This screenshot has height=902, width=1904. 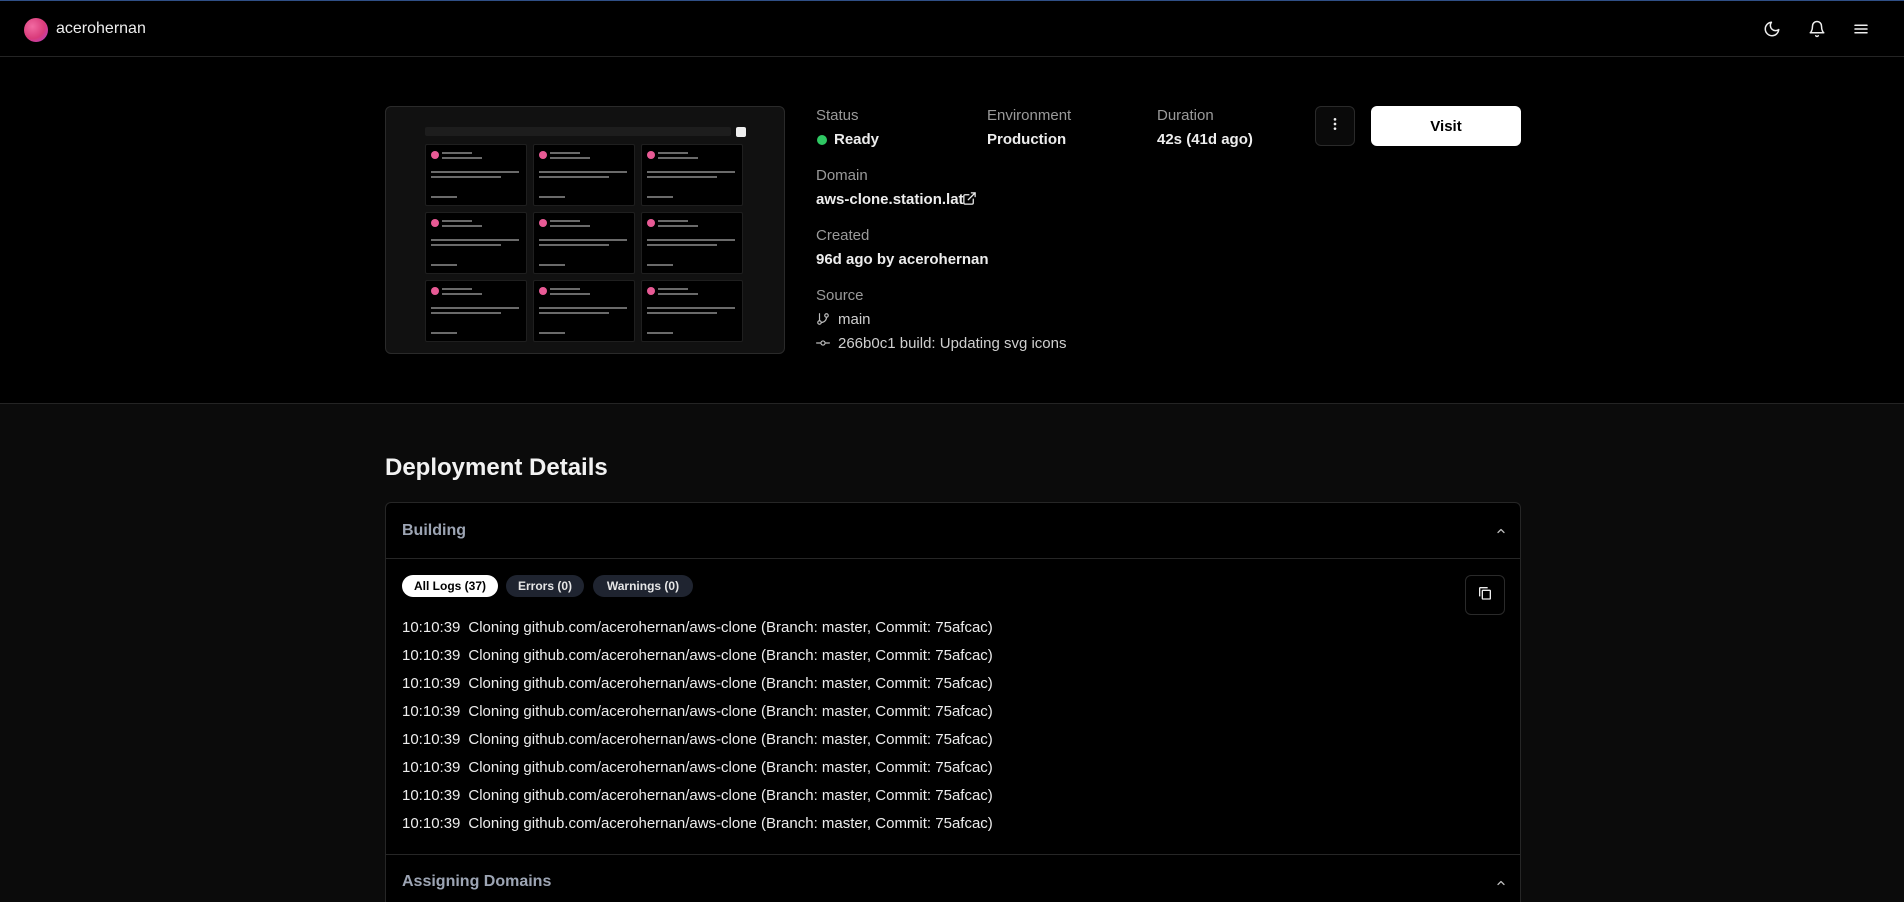 I want to click on page-title: Deployment Details, so click(x=496, y=467).